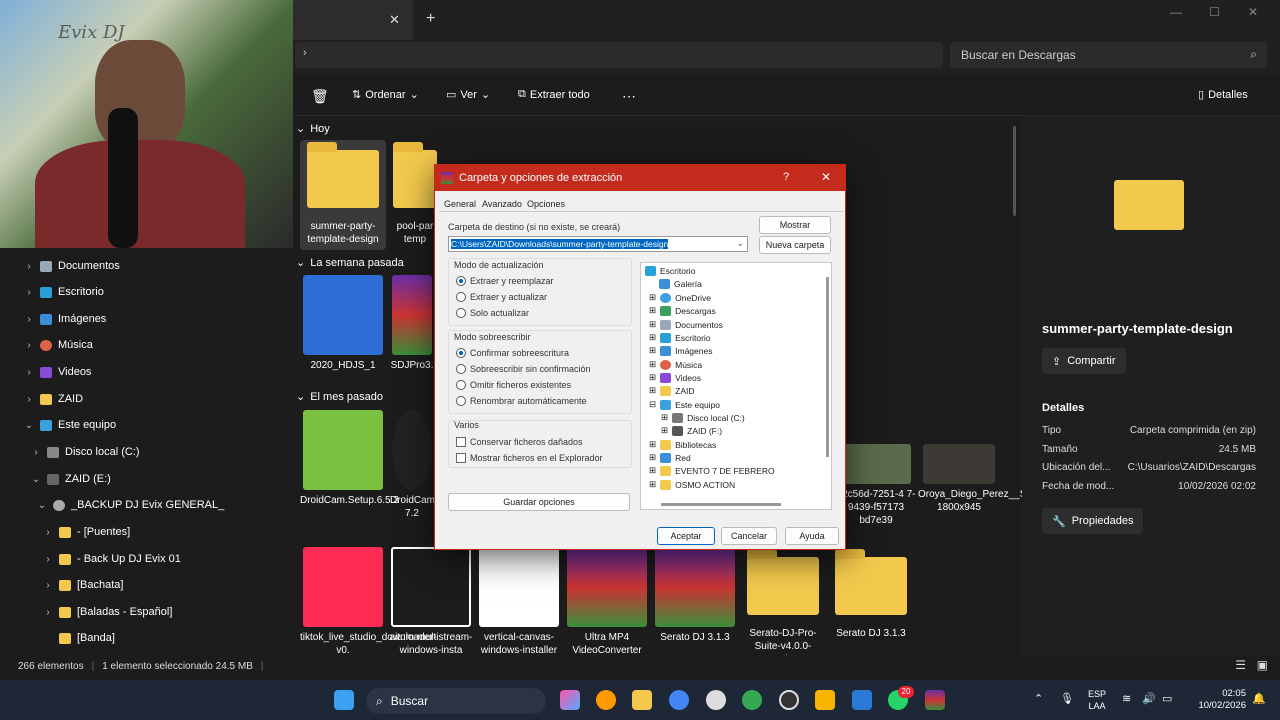 The image size is (1280, 720). Describe the element at coordinates (460, 204) in the screenshot. I see `tab-general: General` at that location.